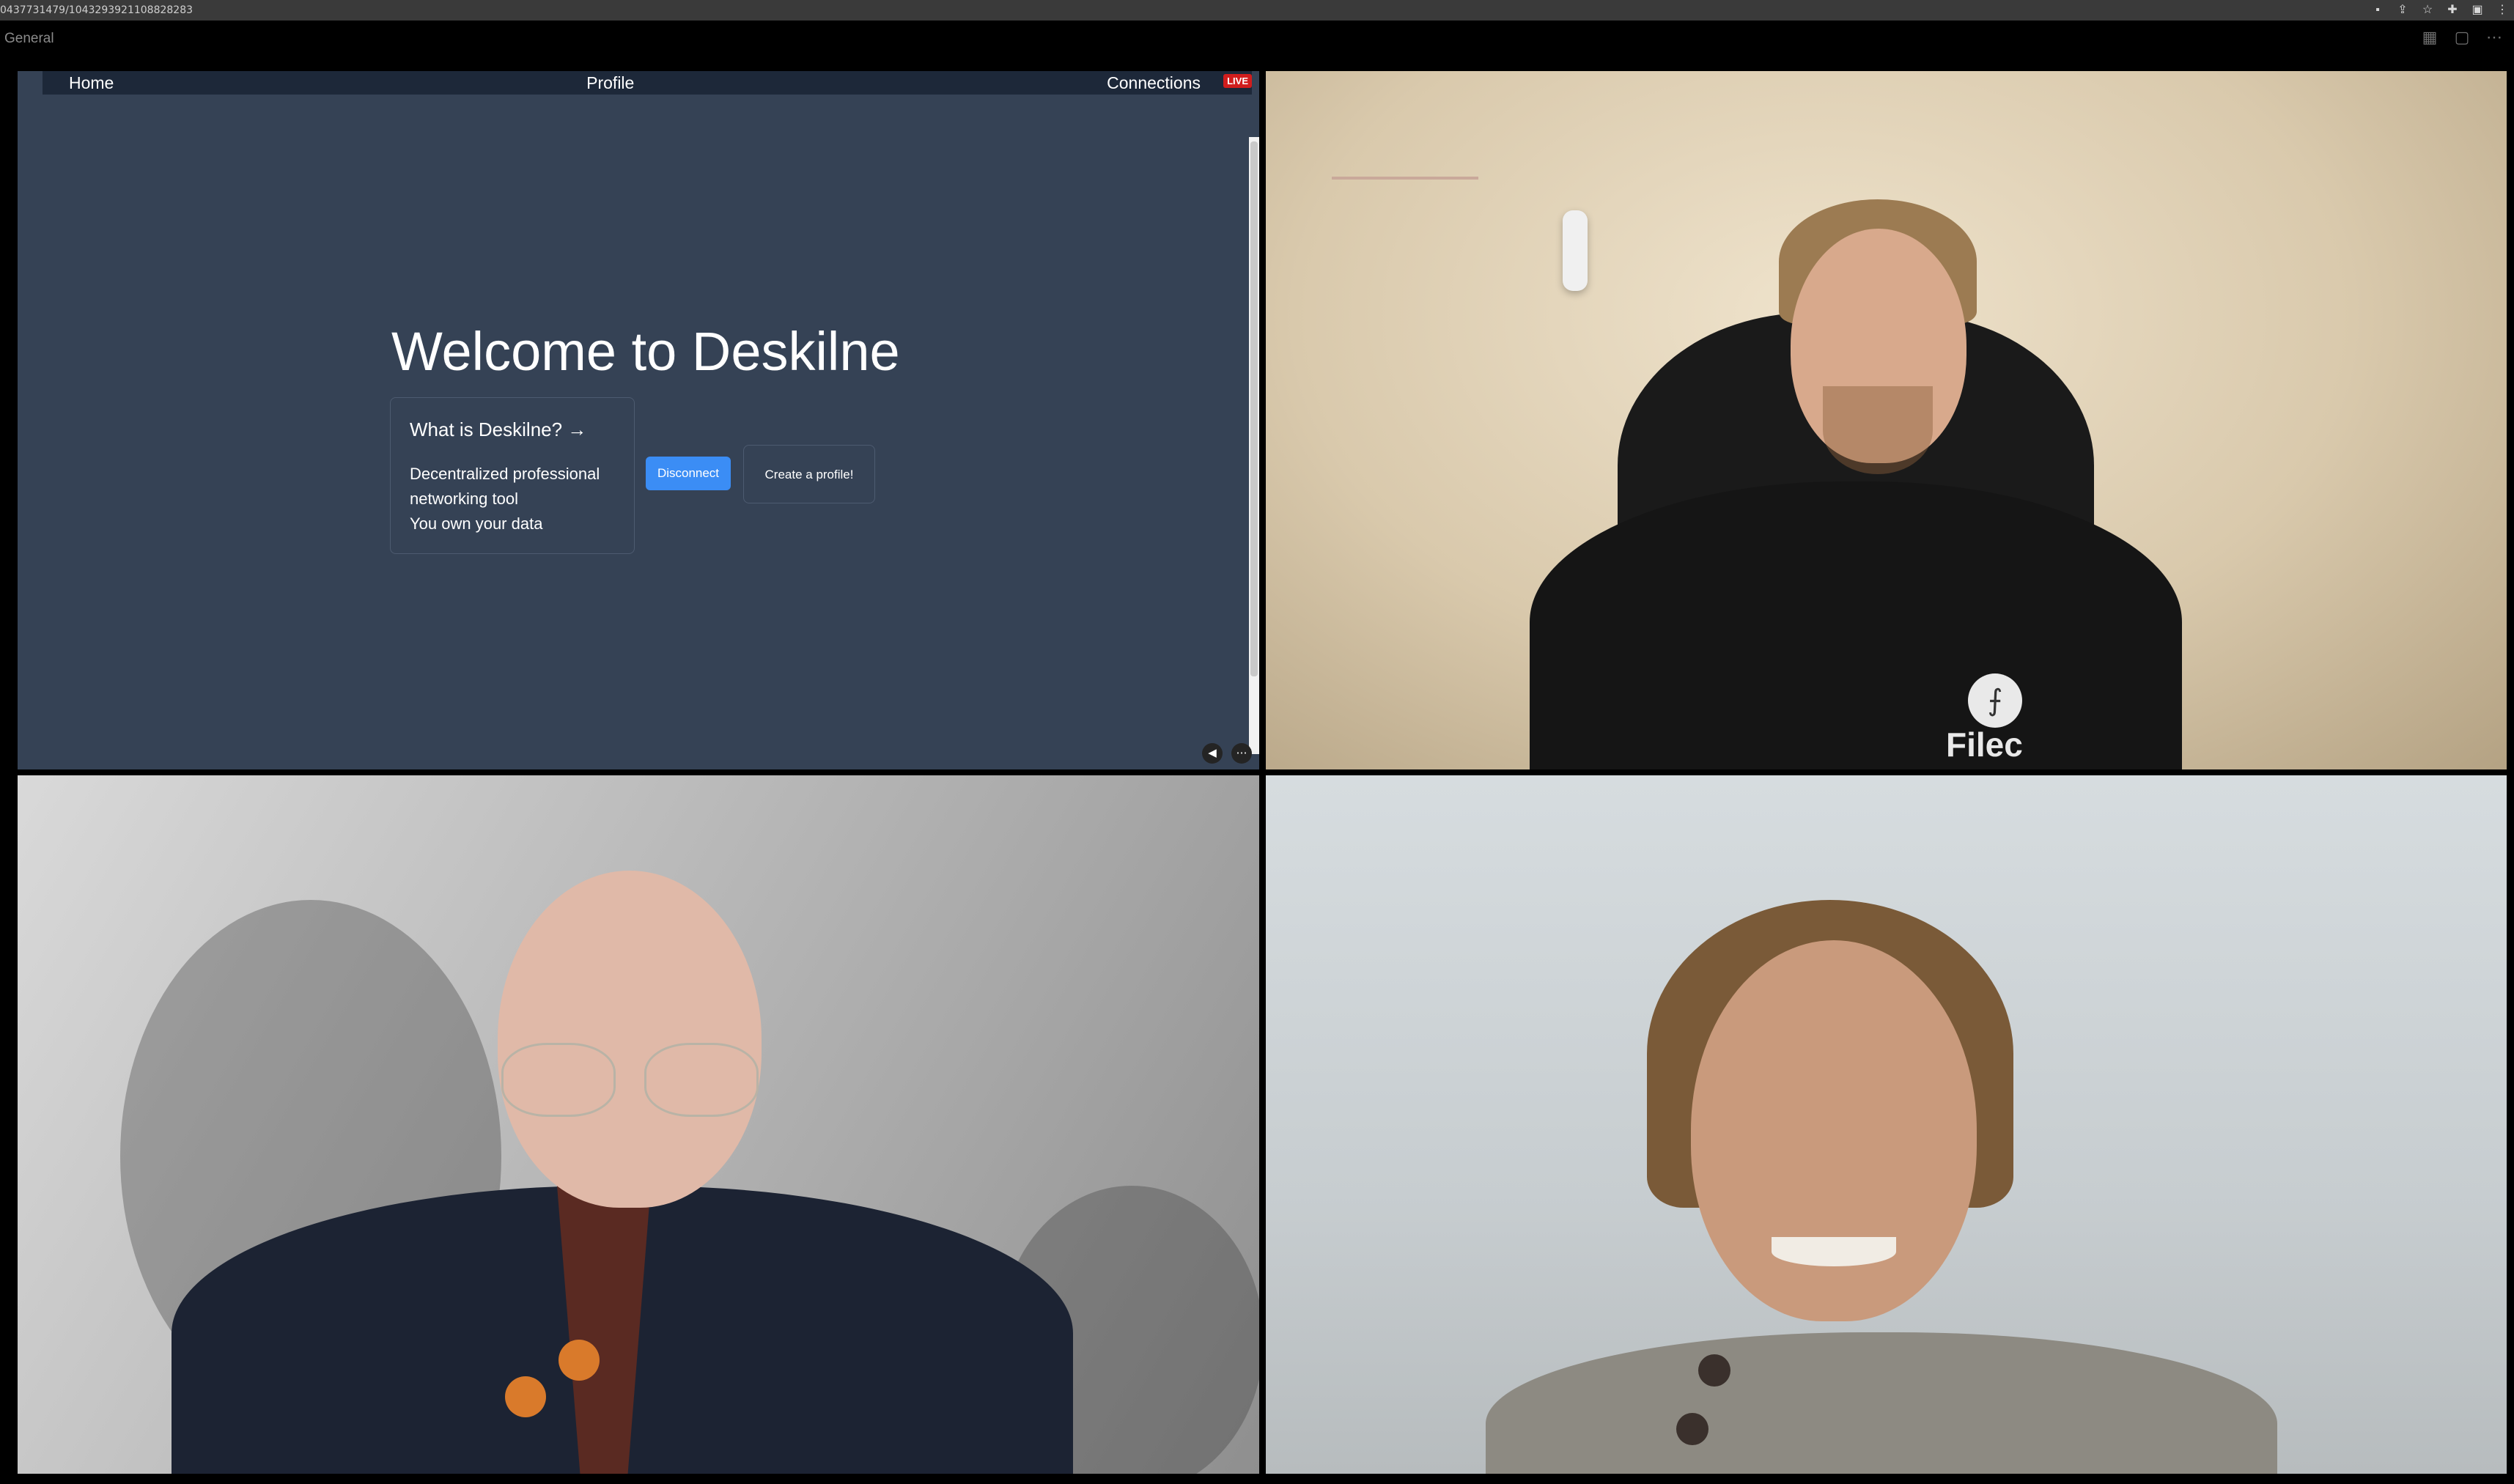 The height and width of the screenshot is (1484, 2514). Describe the element at coordinates (2461, 38) in the screenshot. I see `spotlight-layout-icon: ▢` at that location.